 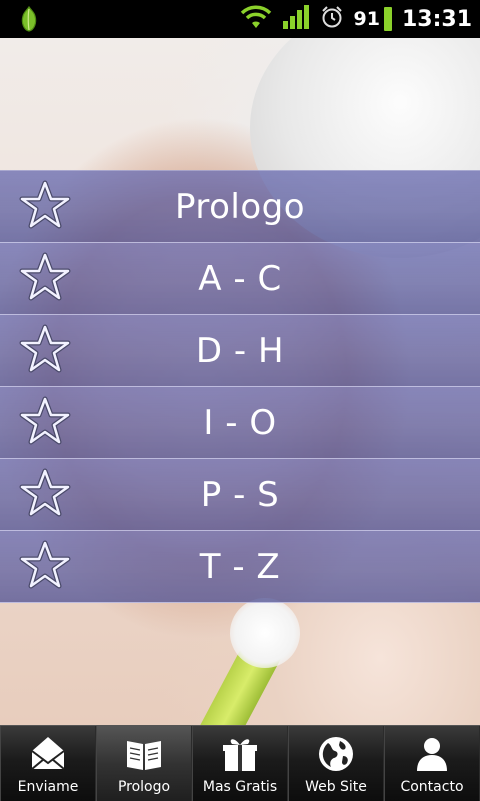 I want to click on tab-prologo: Prologo, so click(x=144, y=763).